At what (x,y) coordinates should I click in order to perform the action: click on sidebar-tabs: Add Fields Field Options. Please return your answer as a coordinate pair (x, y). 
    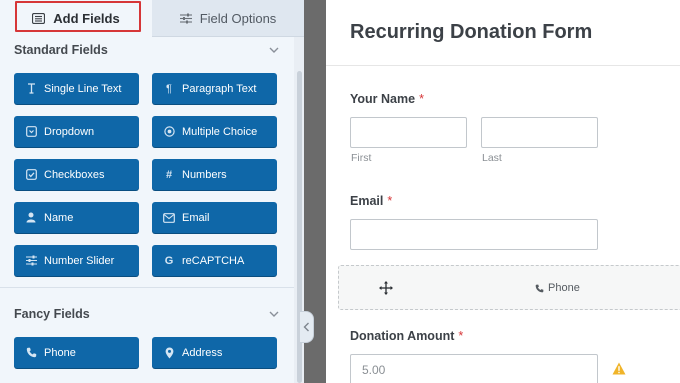
    Looking at the image, I should click on (152, 18).